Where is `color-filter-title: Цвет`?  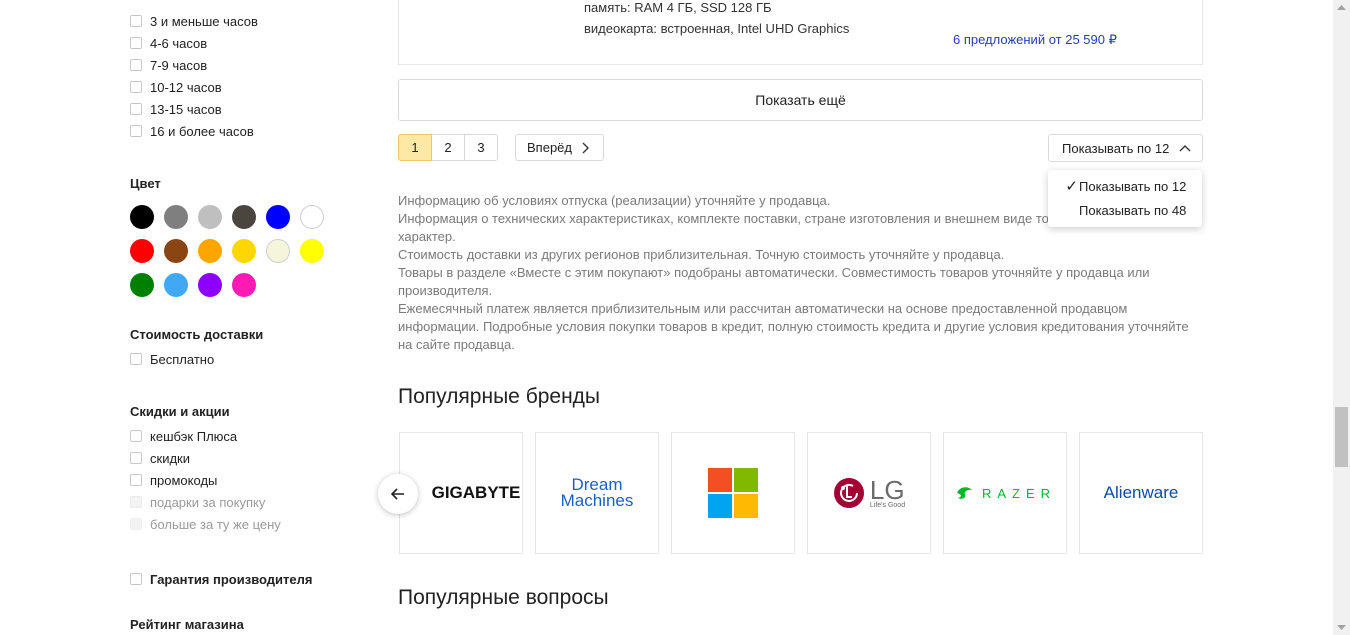
color-filter-title: Цвет is located at coordinates (145, 183).